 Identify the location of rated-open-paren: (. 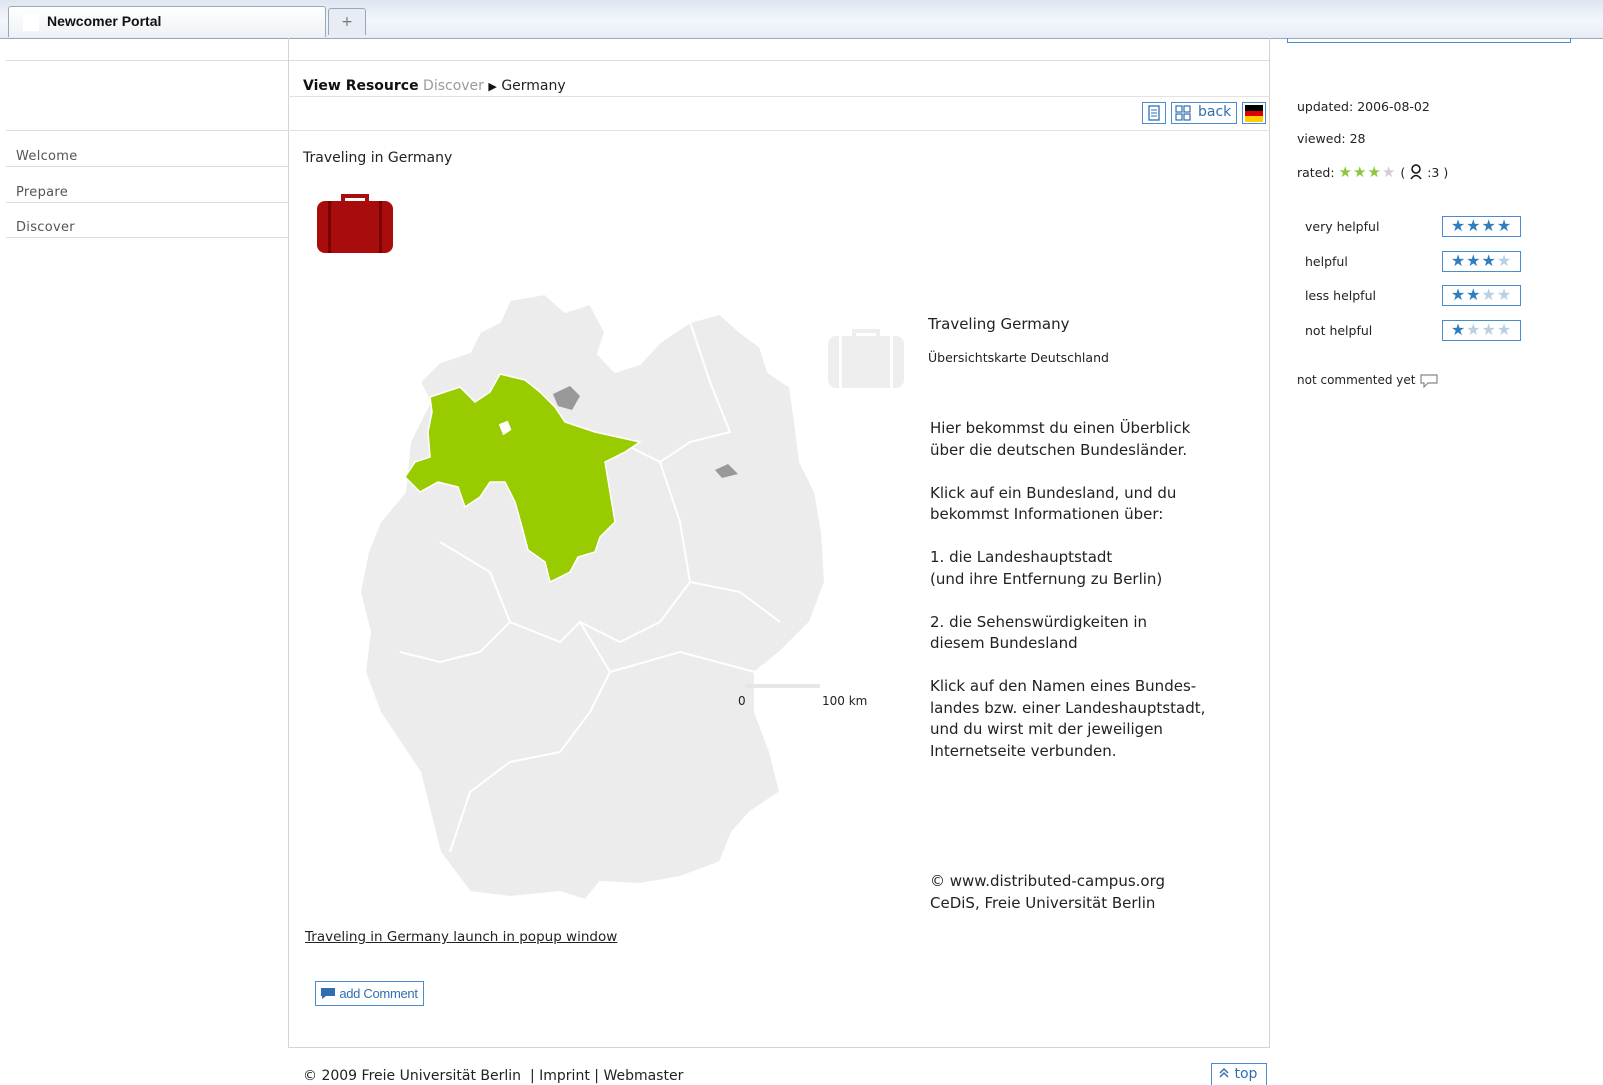
(1403, 172).